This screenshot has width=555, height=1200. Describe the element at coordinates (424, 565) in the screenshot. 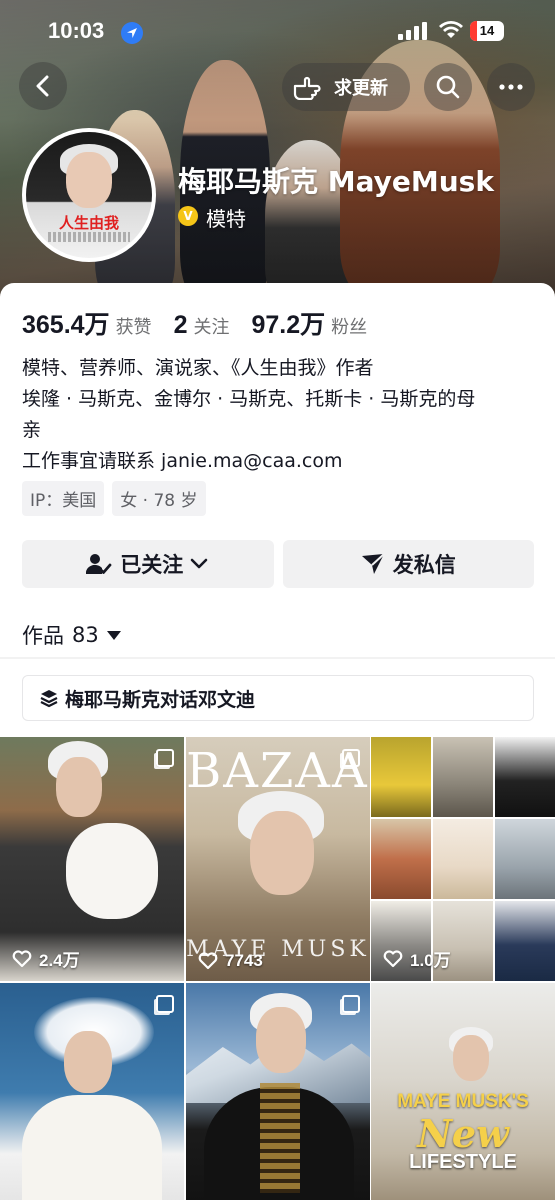

I see `message-button-label: 发私信` at that location.